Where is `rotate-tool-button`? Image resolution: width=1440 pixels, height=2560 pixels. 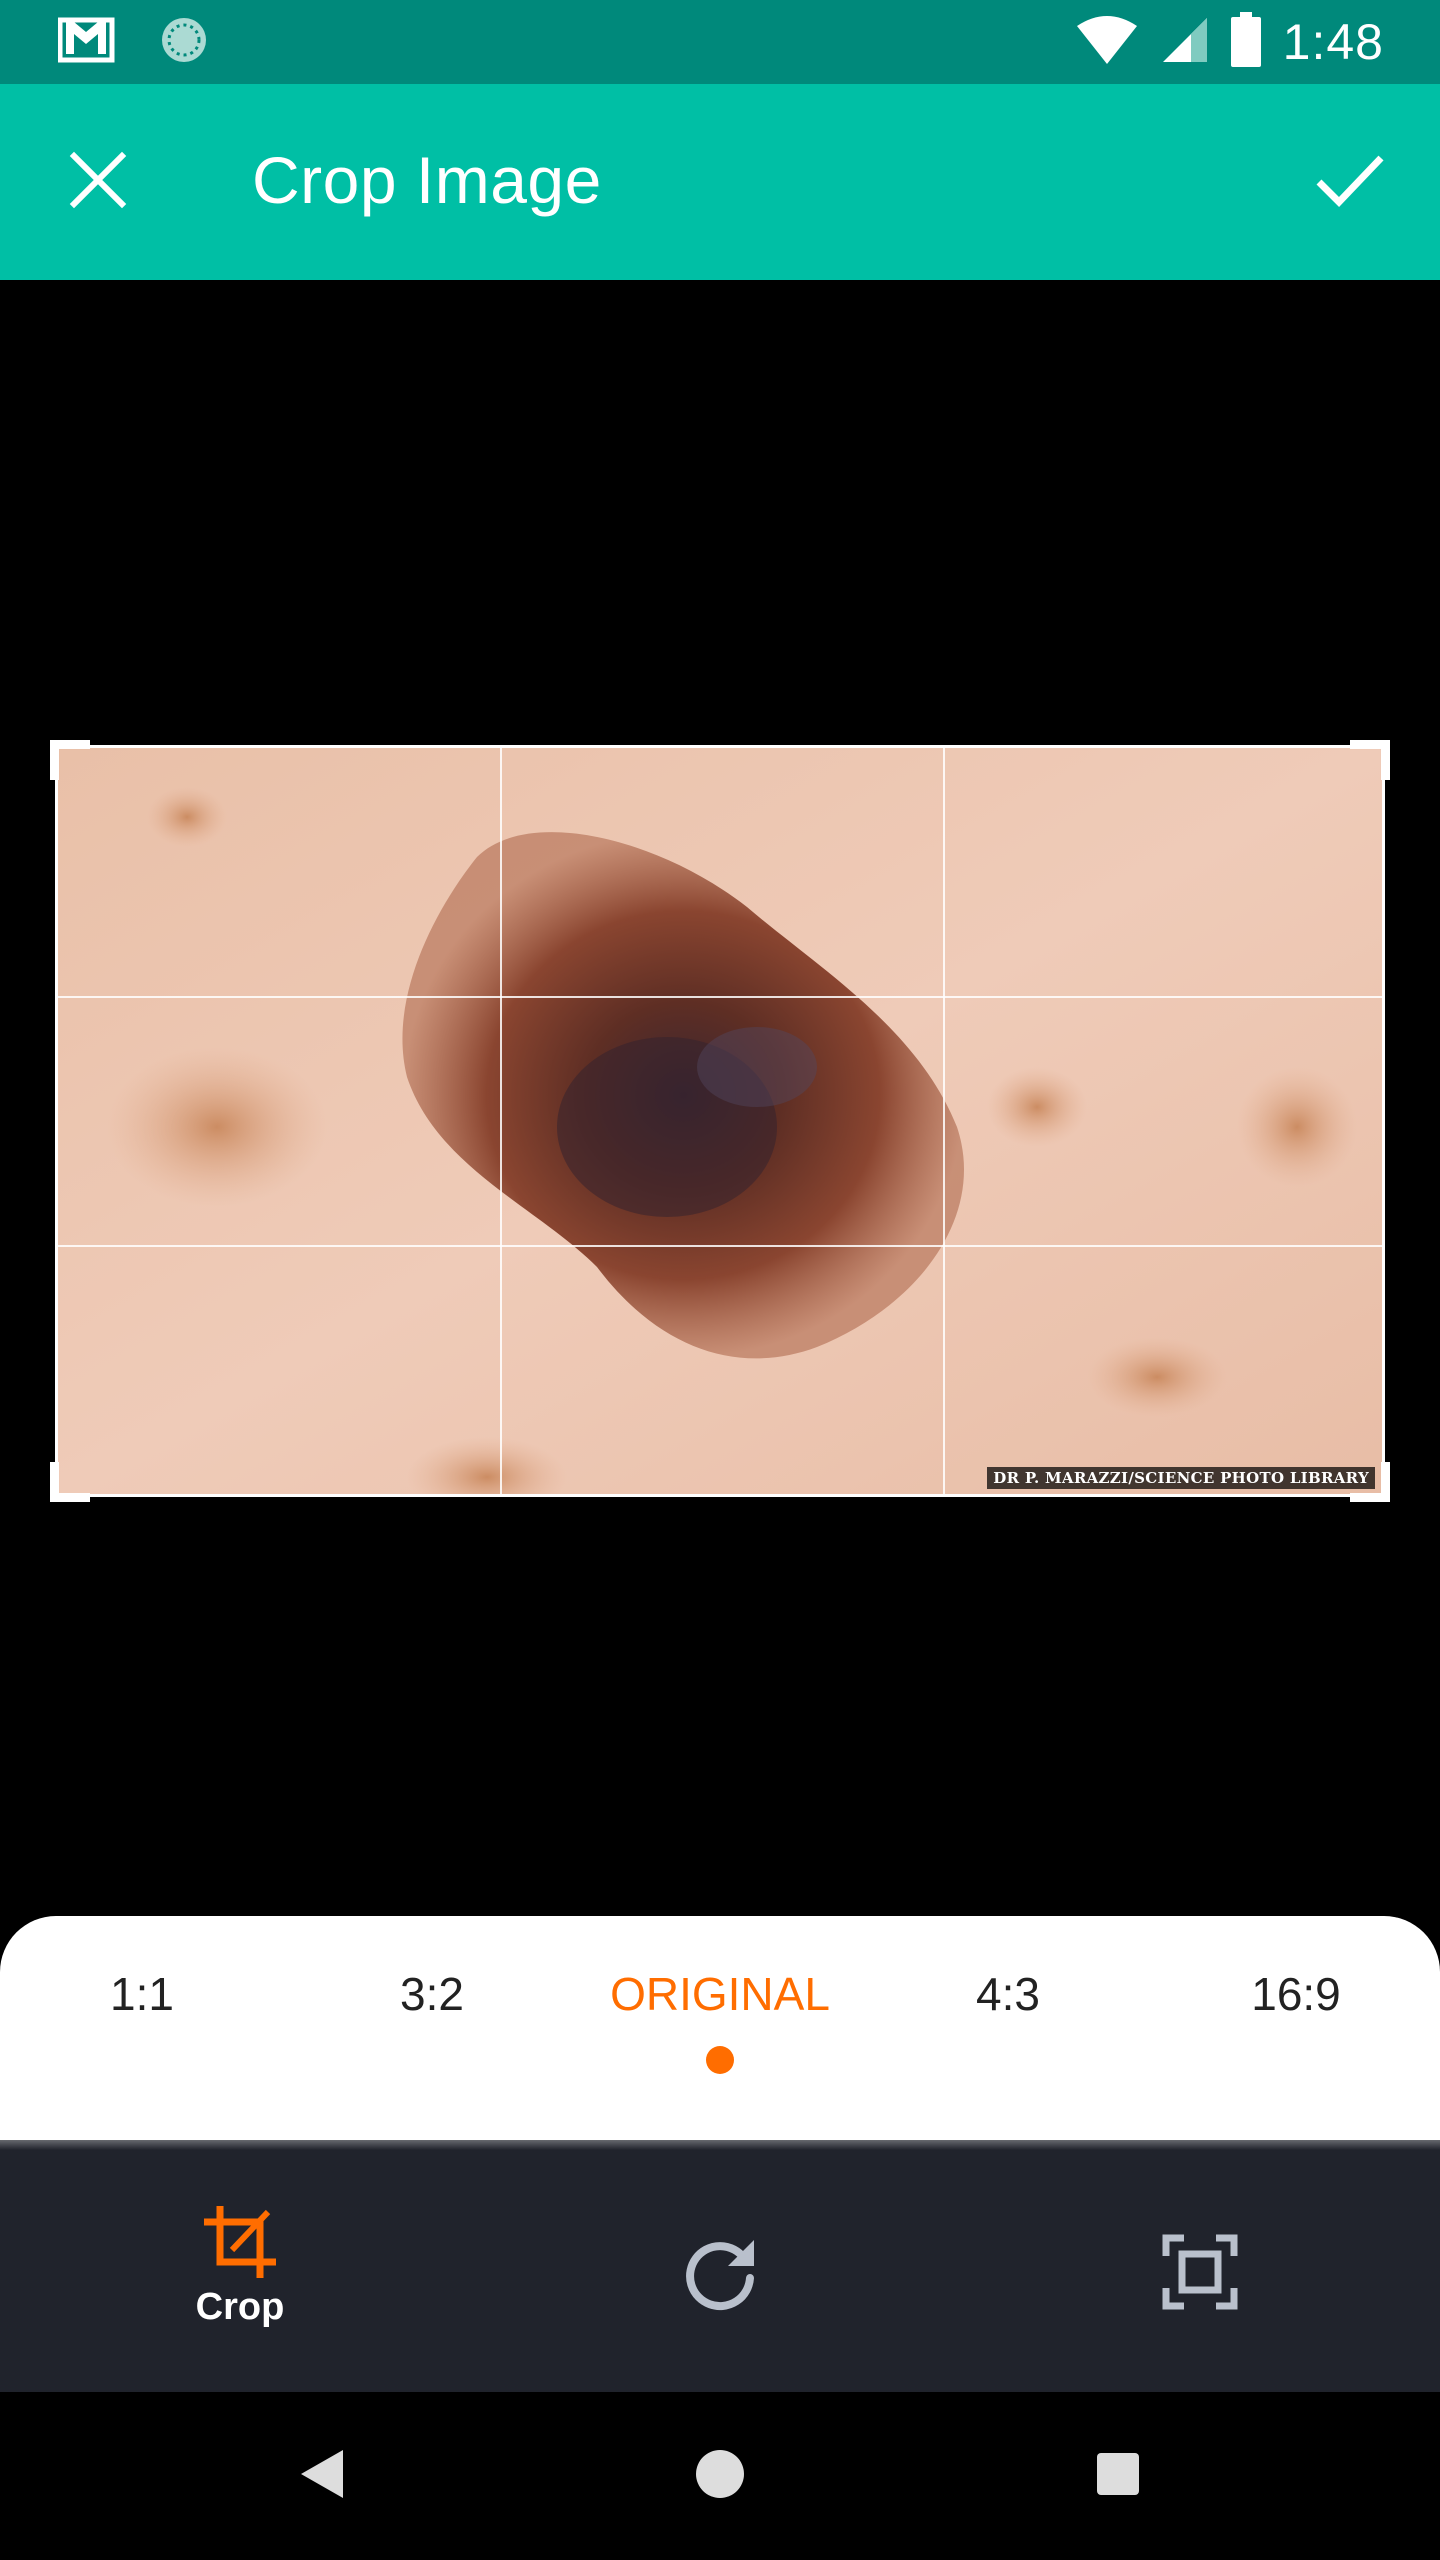 rotate-tool-button is located at coordinates (720, 2272).